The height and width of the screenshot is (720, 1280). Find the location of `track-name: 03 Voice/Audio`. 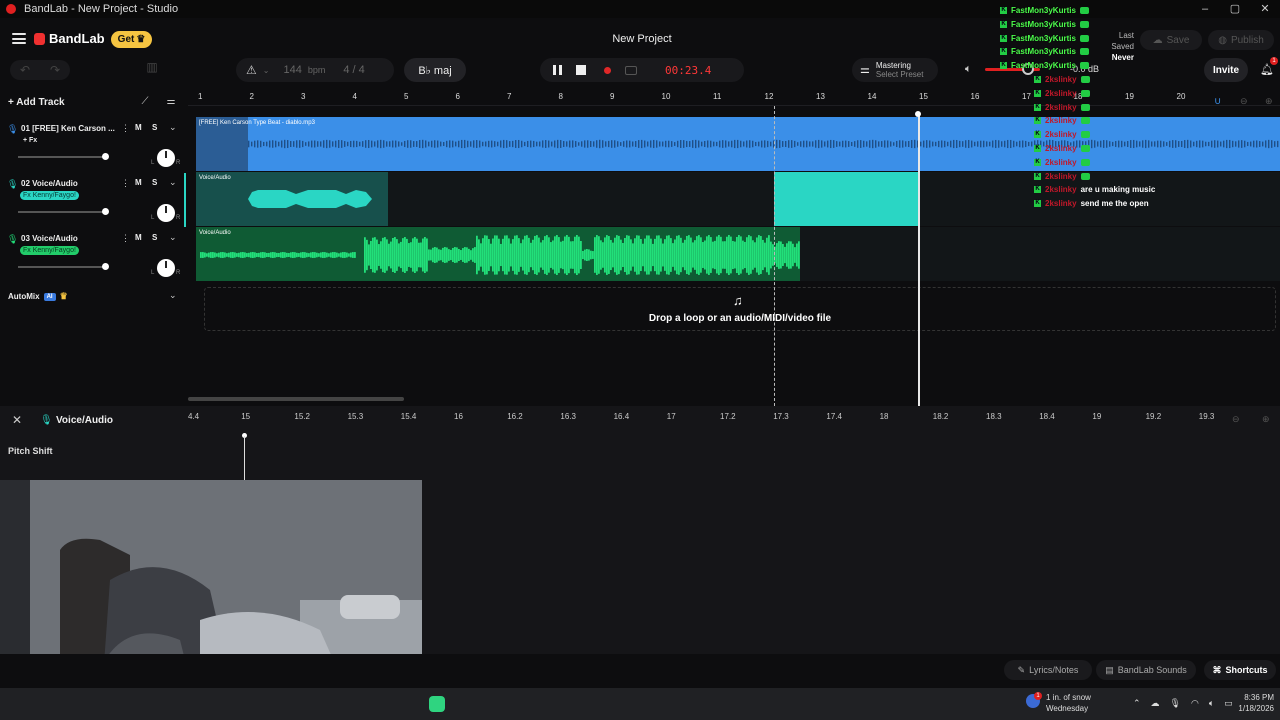

track-name: 03 Voice/Audio is located at coordinates (68, 238).